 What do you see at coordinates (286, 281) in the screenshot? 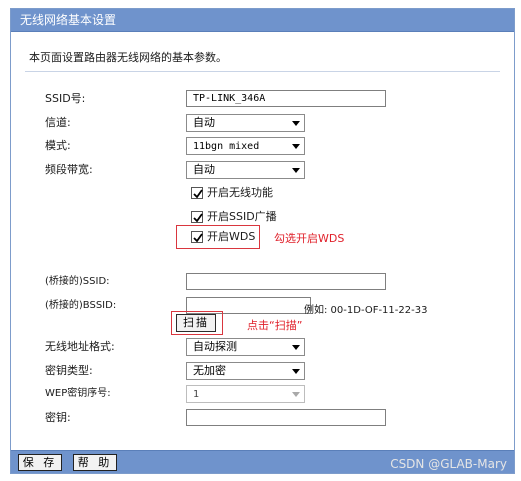
I see `bridged-ssid-input` at bounding box center [286, 281].